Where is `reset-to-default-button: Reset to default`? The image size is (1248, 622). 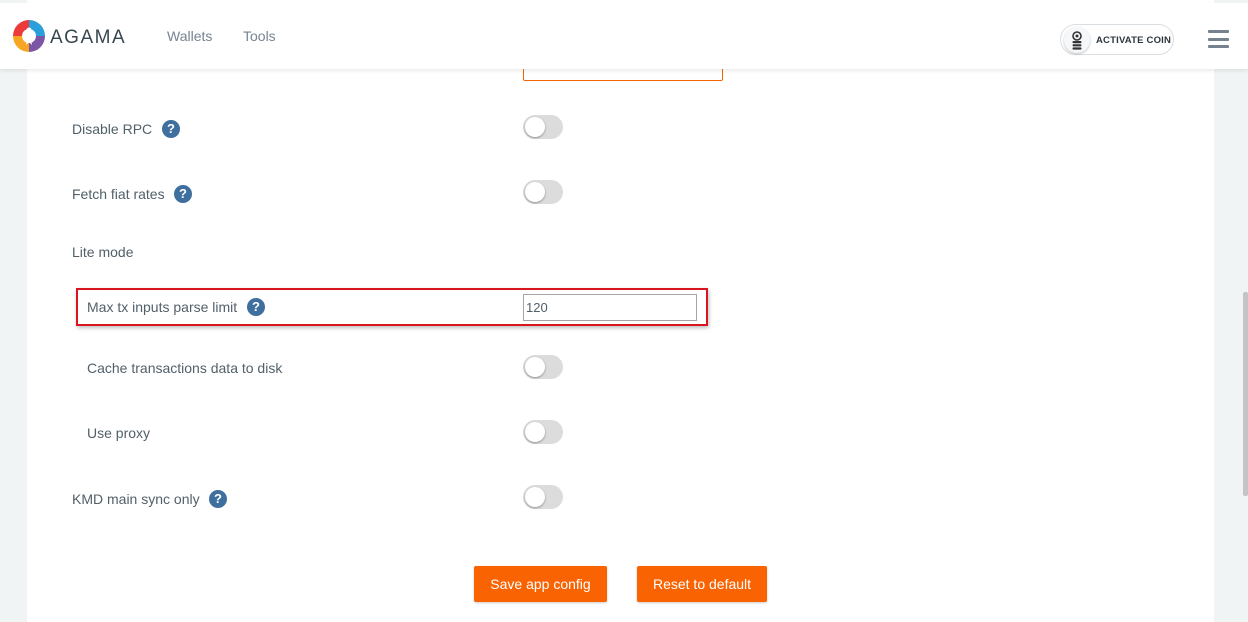 reset-to-default-button: Reset to default is located at coordinates (702, 584).